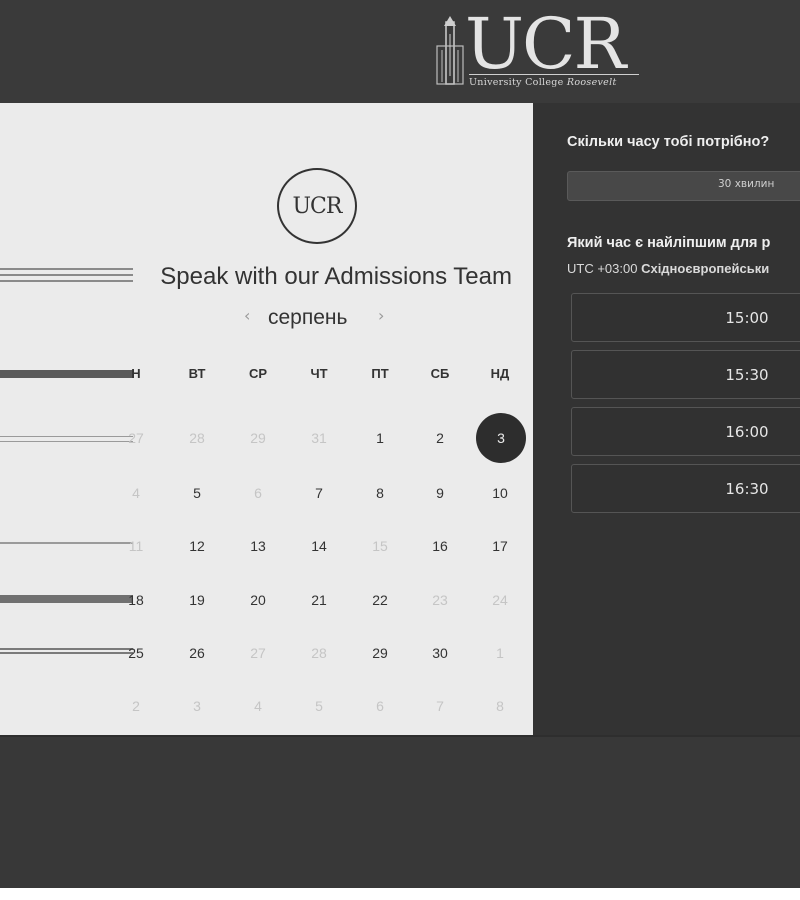 The width and height of the screenshot is (800, 900). I want to click on next-month-icon: ›, so click(386, 315).